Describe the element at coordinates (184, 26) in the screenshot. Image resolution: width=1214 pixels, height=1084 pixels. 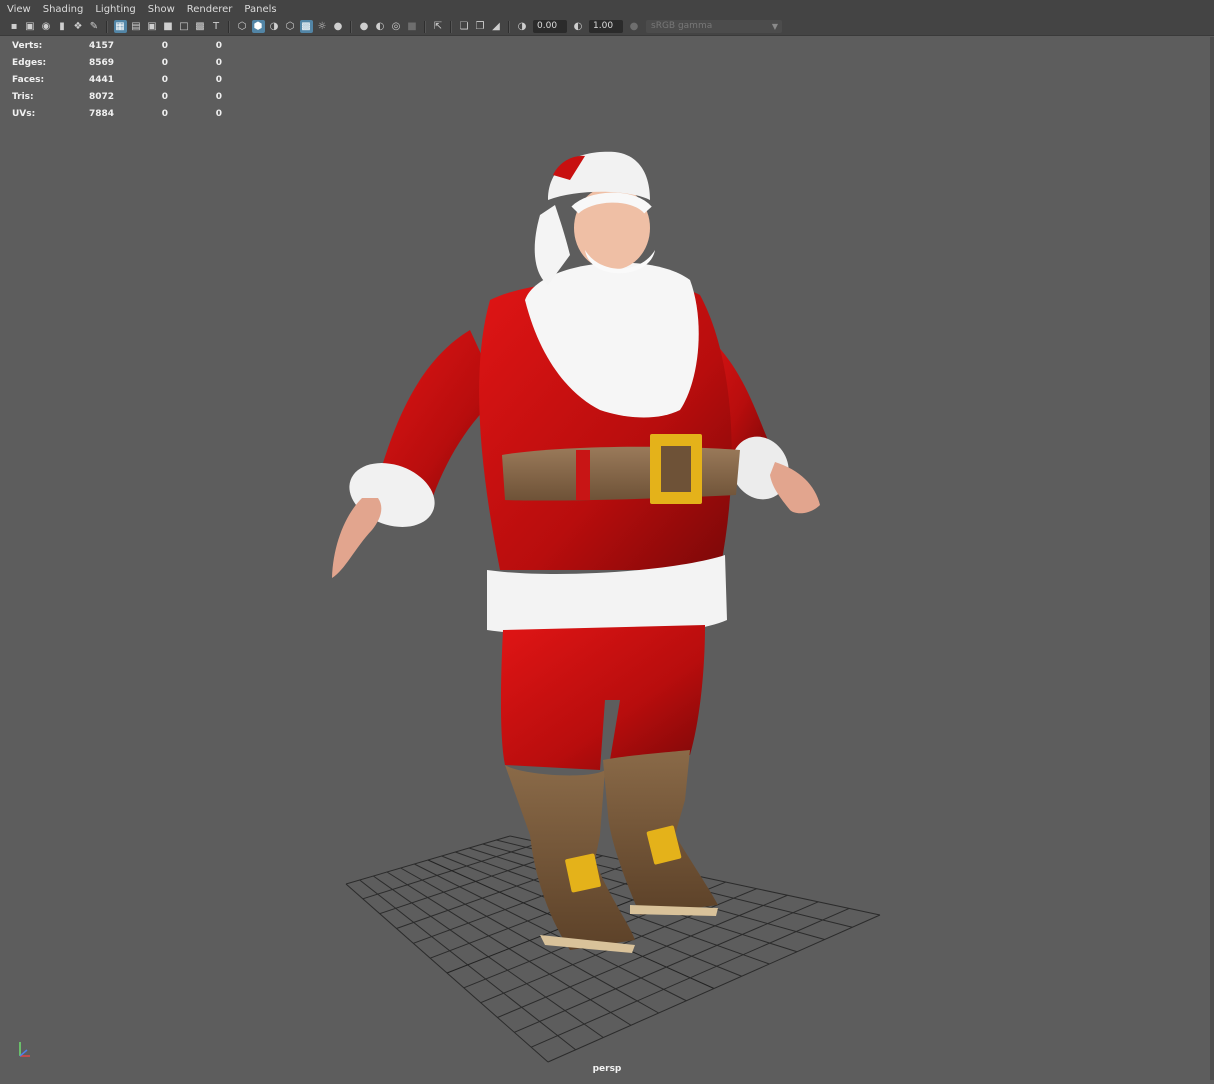
I see `field-chart-icon: □` at that location.